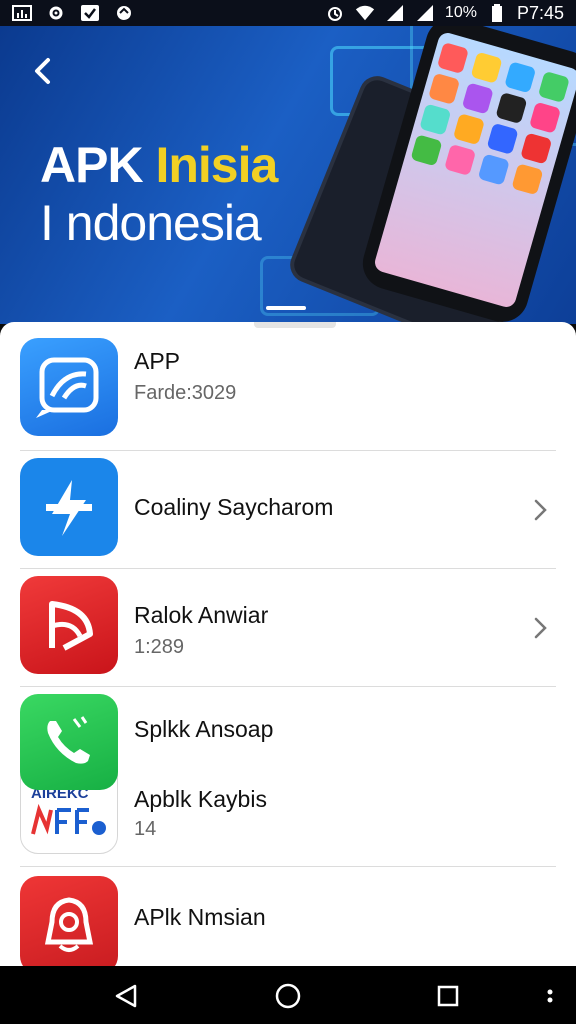 The width and height of the screenshot is (576, 1024). What do you see at coordinates (145, 829) in the screenshot?
I see `app-subtitle: 14` at bounding box center [145, 829].